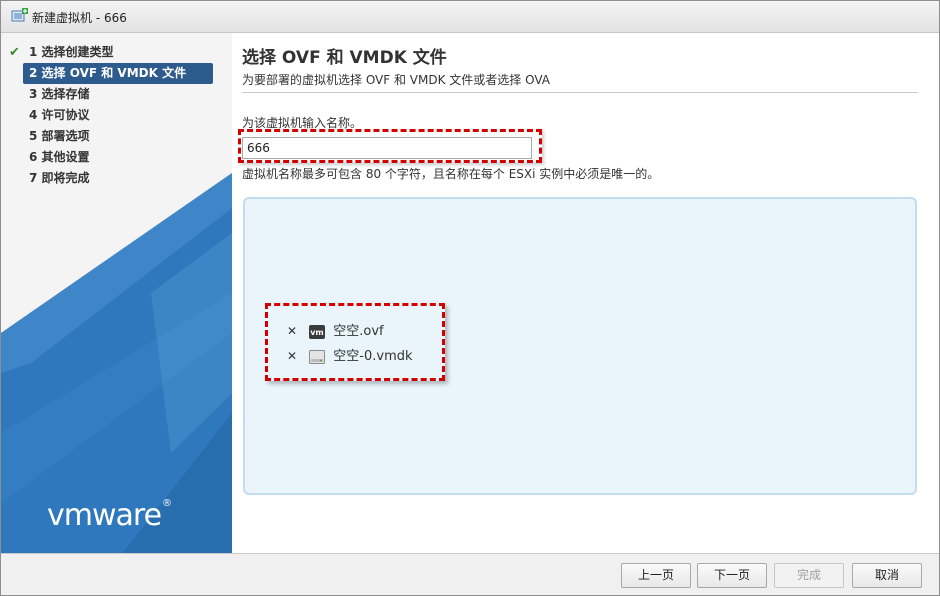 This screenshot has width=940, height=596. I want to click on step-select-storage: 3 选择存储, so click(118, 94).